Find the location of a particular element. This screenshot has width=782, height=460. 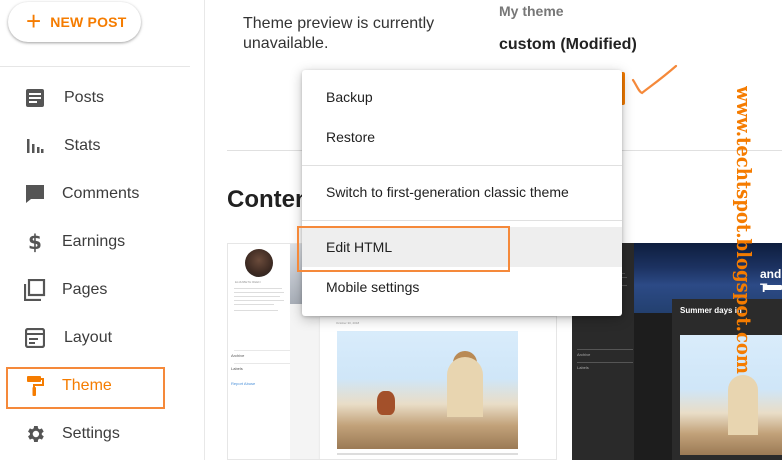

sidebar-item-settings: Settings is located at coordinates (100, 434).